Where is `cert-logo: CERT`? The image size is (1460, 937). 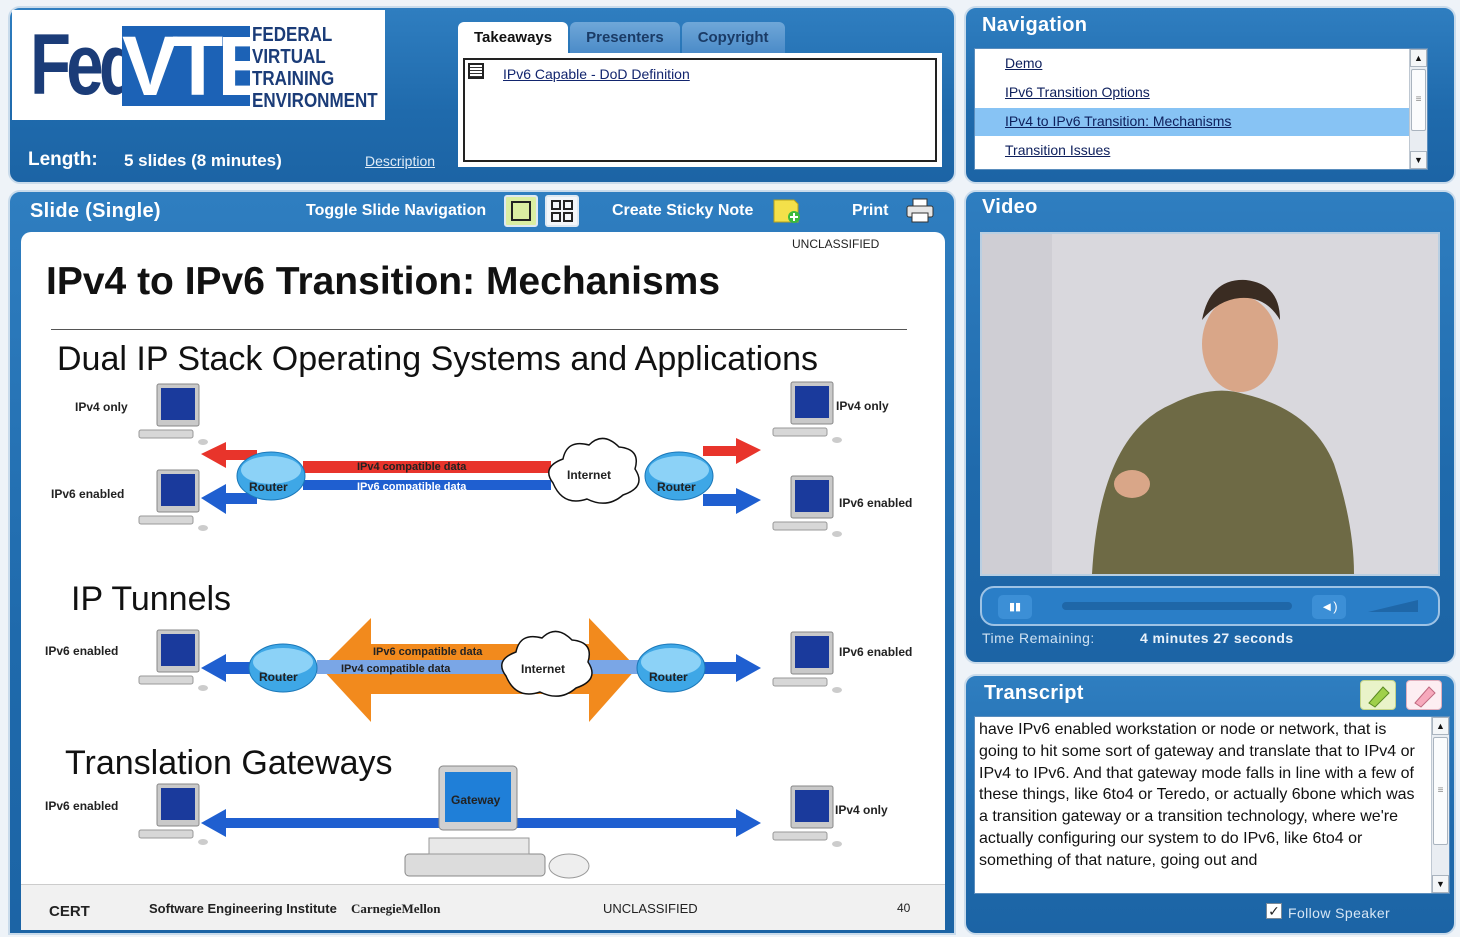
cert-logo: CERT is located at coordinates (69, 911).